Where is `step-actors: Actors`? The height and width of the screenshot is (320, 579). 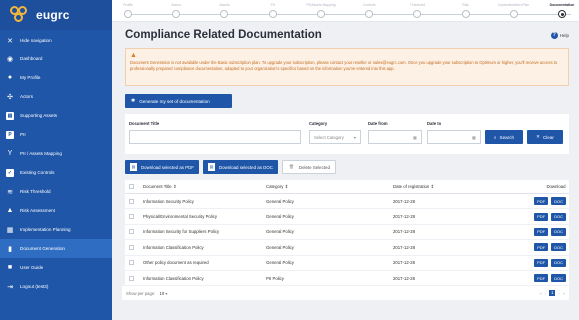 step-actors: Actors is located at coordinates (176, 10).